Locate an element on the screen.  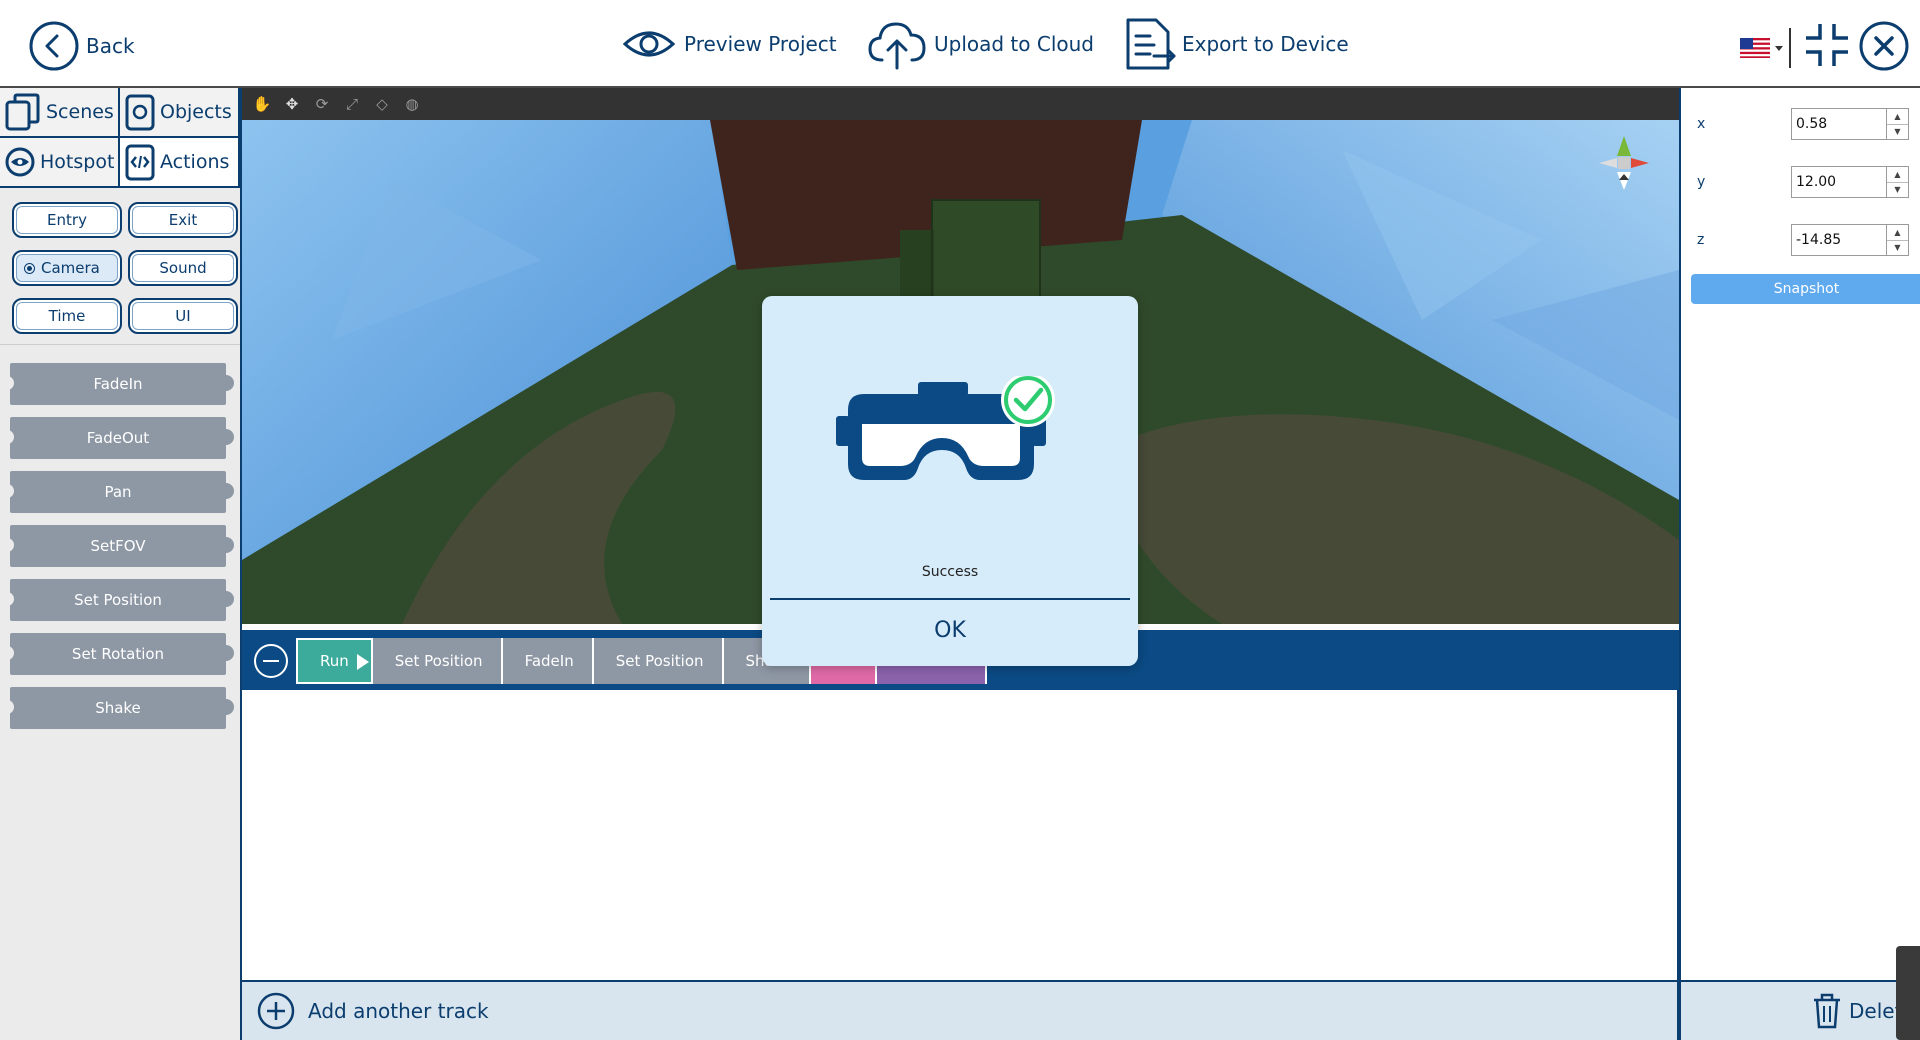
orientation-gizmo-icon is located at coordinates (1624, 163).